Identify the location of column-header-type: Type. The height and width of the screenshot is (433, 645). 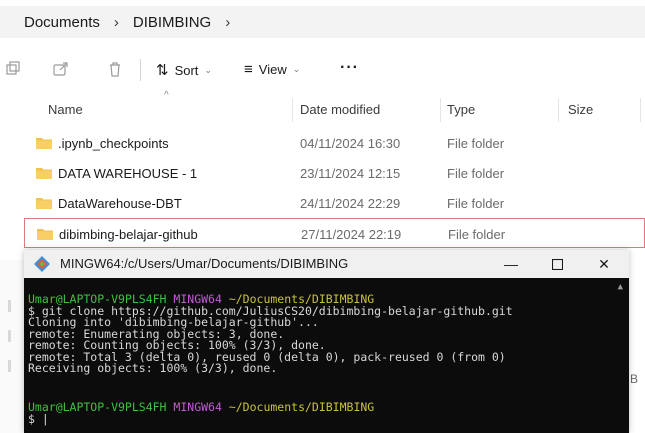
(461, 109).